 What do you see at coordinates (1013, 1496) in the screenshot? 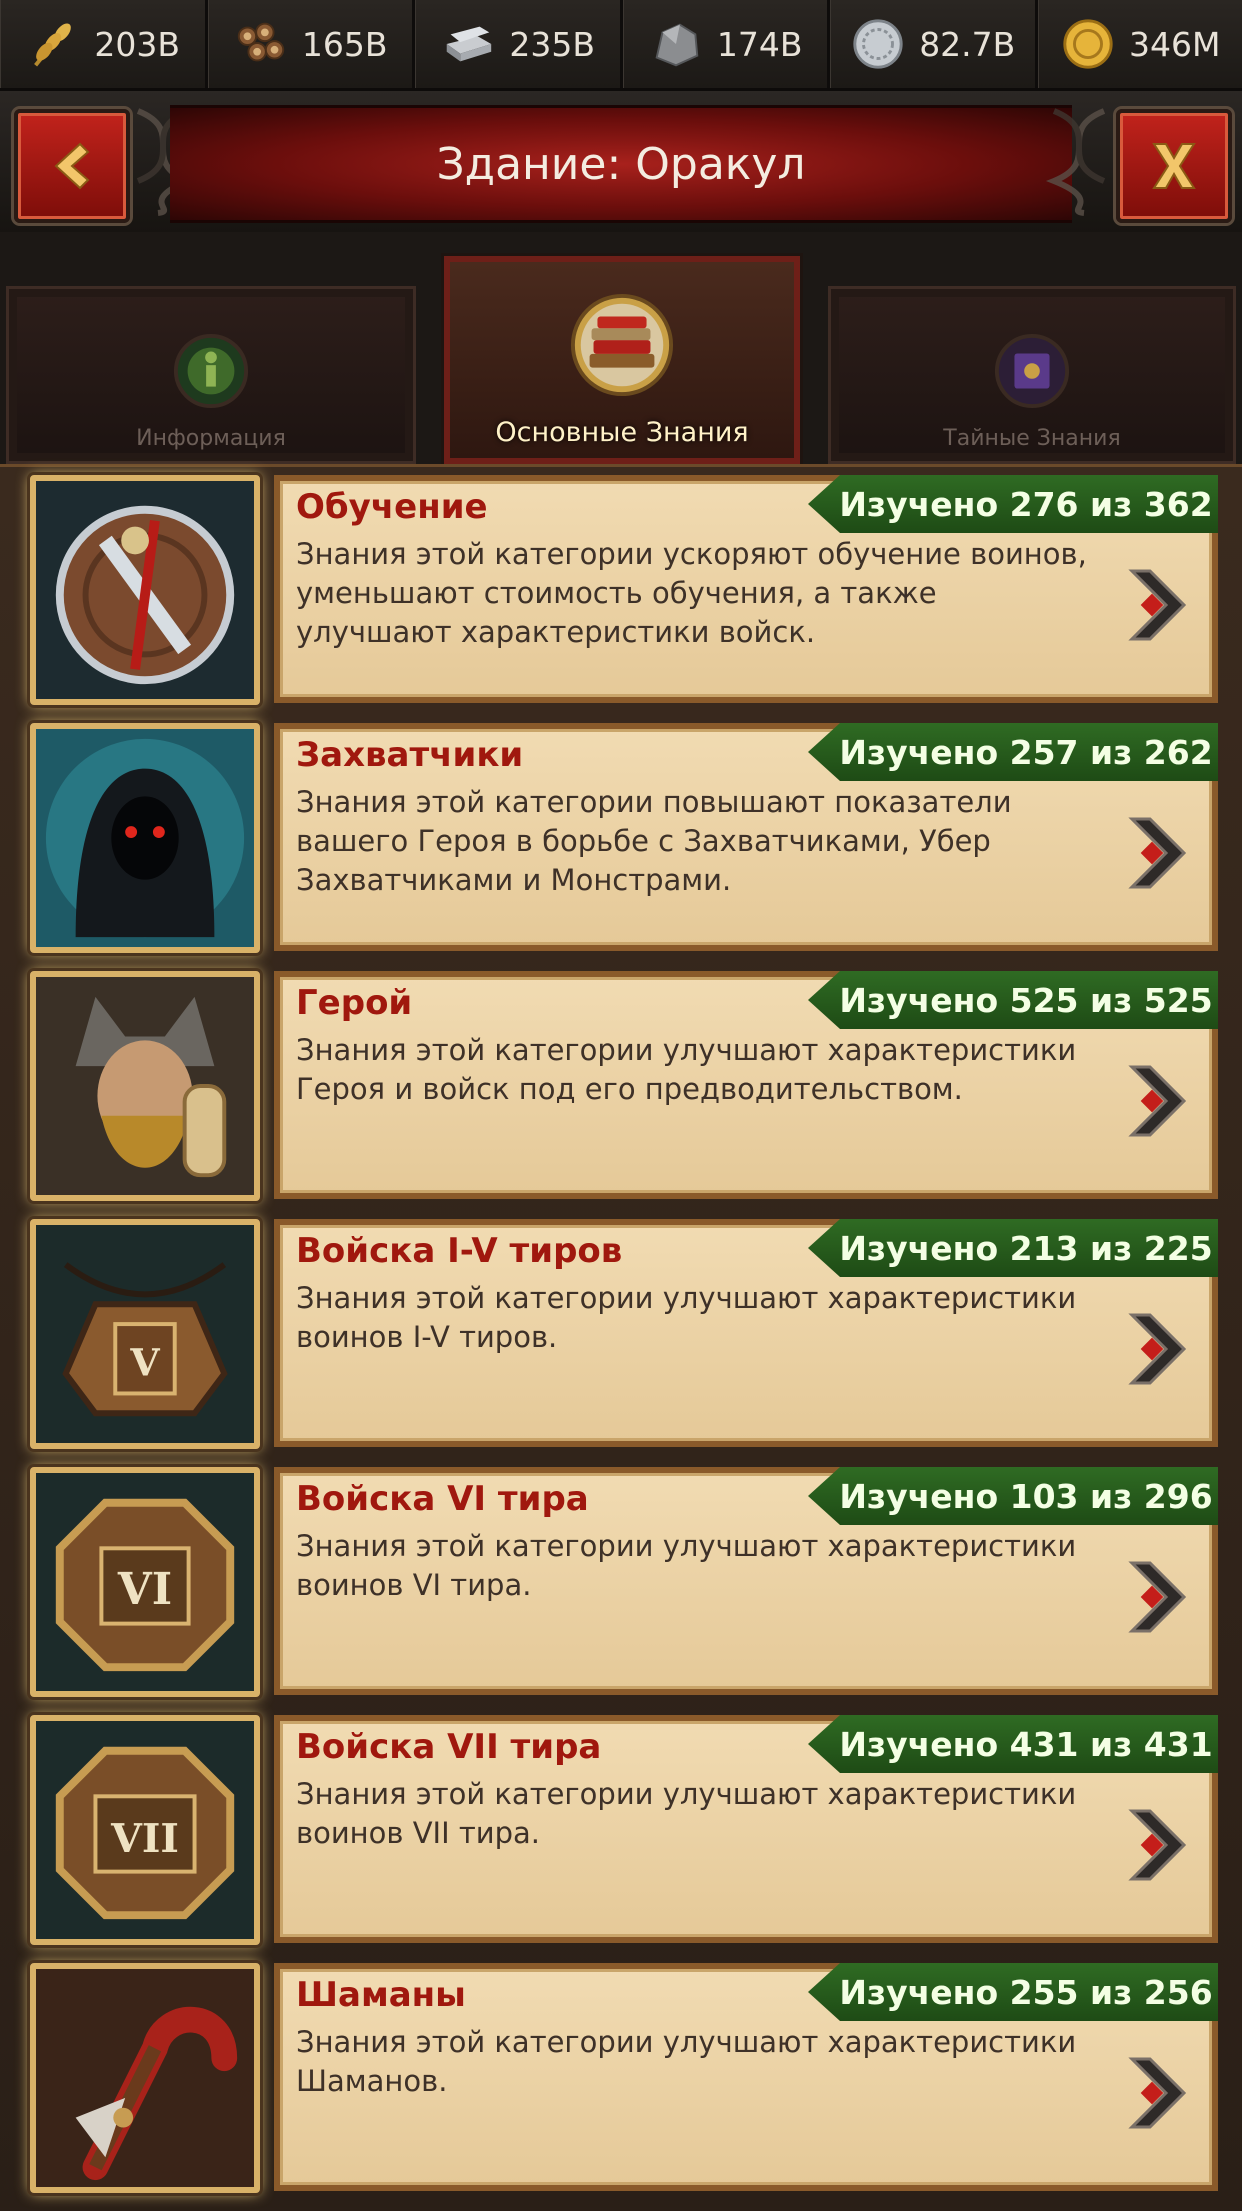
I see `progress-badge: Изучено 103 из 296` at bounding box center [1013, 1496].